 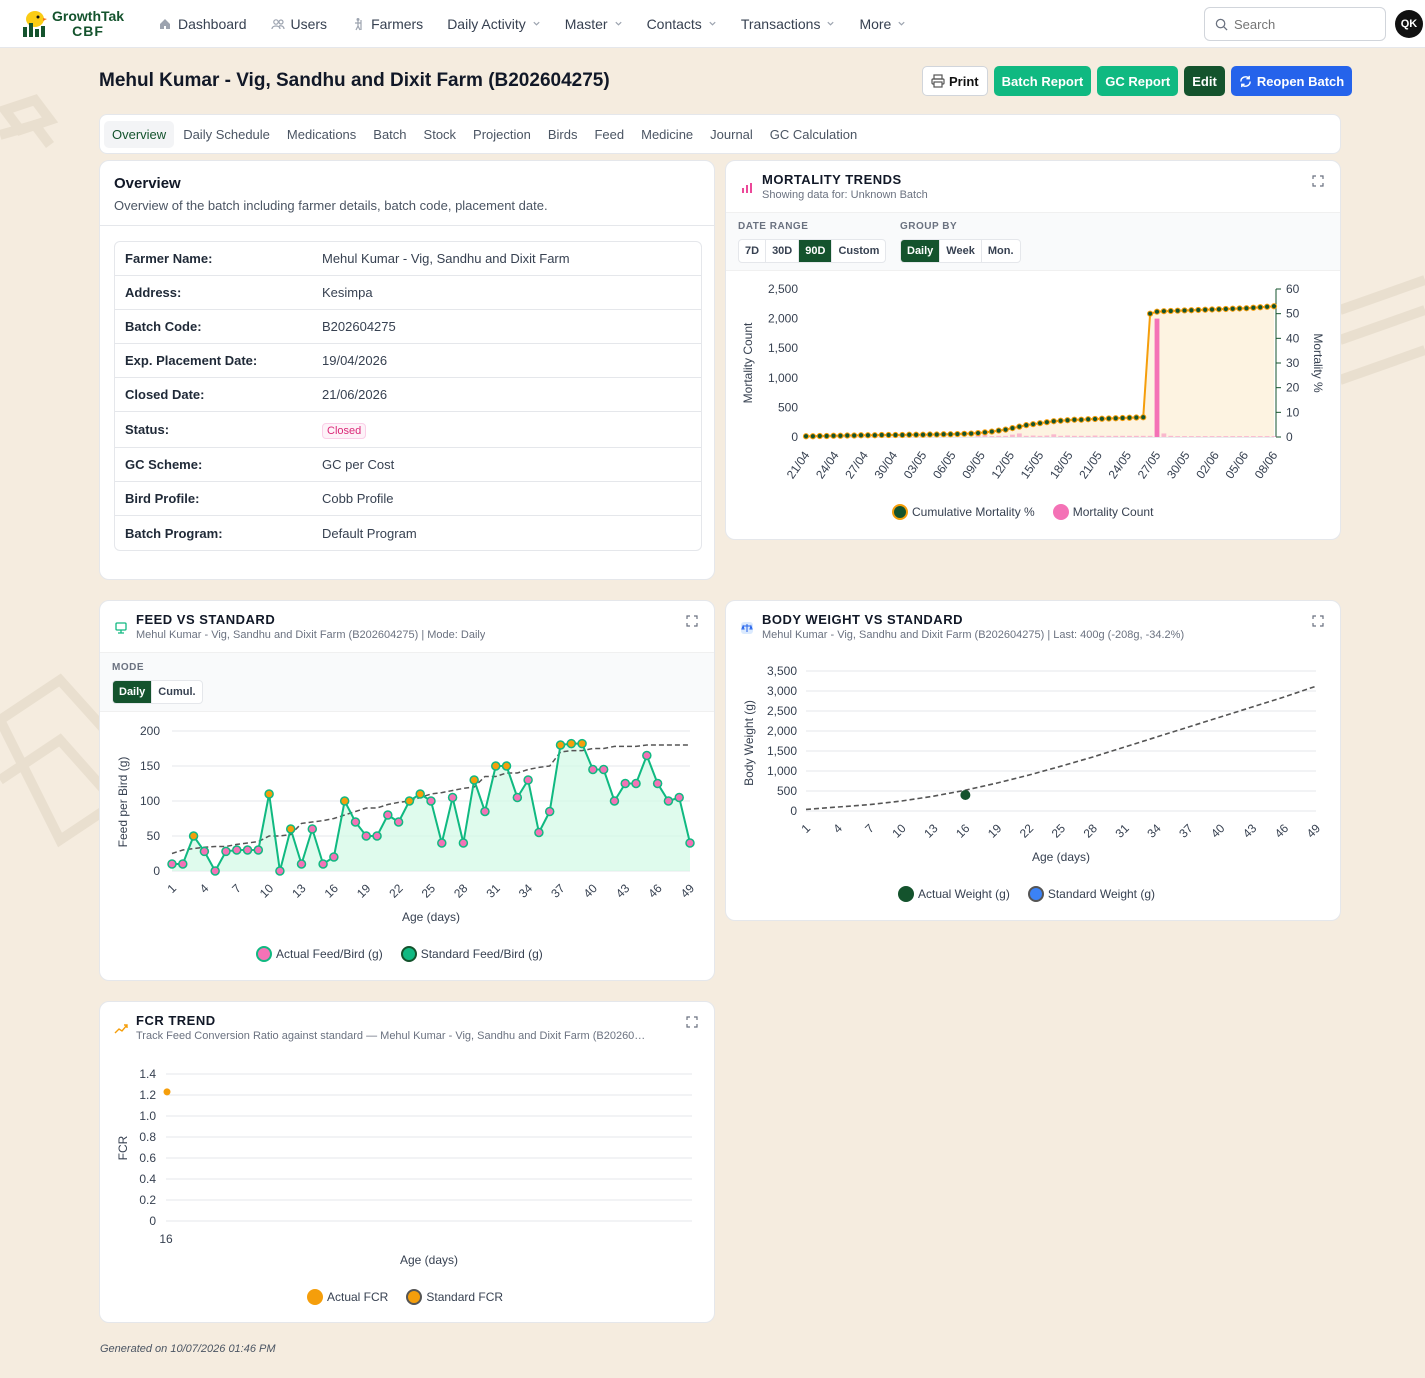 What do you see at coordinates (609, 134) in the screenshot?
I see `tab-feed: Feed` at bounding box center [609, 134].